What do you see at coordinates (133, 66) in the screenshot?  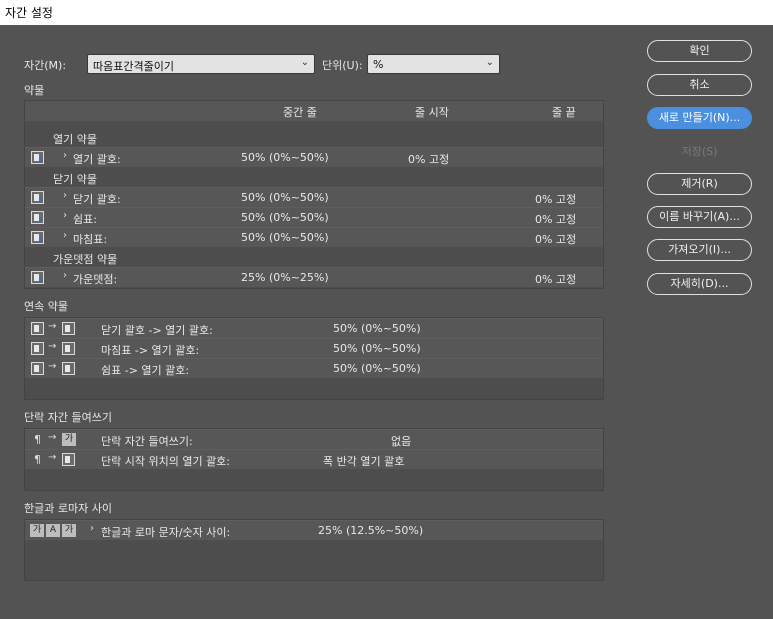 I see `jagan-select-value: 따옴표간격줄이기` at bounding box center [133, 66].